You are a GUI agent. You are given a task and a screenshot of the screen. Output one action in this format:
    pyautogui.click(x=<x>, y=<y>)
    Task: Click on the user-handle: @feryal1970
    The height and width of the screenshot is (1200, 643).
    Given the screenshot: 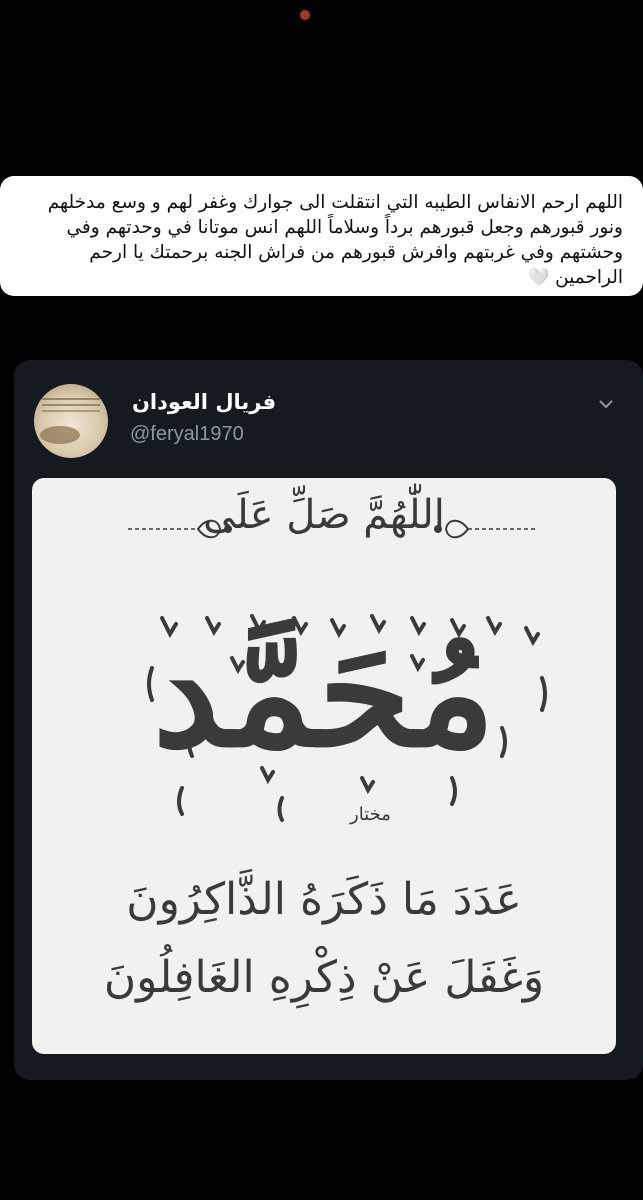 What is the action you would take?
    pyautogui.click(x=187, y=434)
    